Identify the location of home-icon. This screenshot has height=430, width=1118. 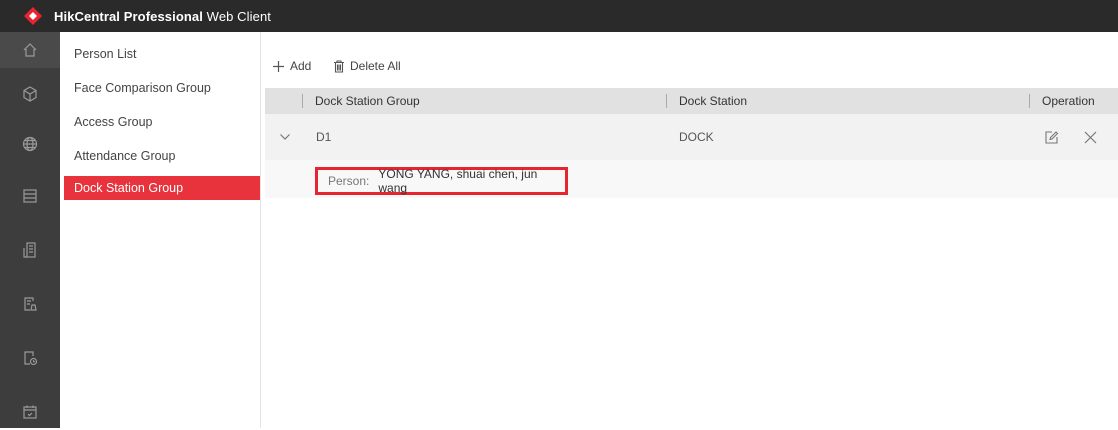
(30, 50).